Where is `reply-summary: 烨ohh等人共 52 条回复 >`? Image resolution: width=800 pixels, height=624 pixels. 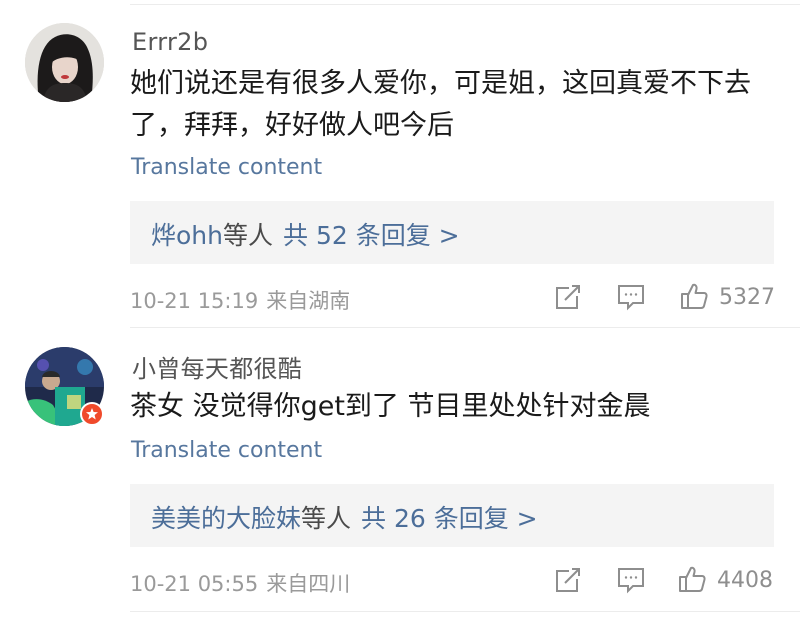 reply-summary: 烨ohh等人共 52 条回复 > is located at coordinates (305, 234).